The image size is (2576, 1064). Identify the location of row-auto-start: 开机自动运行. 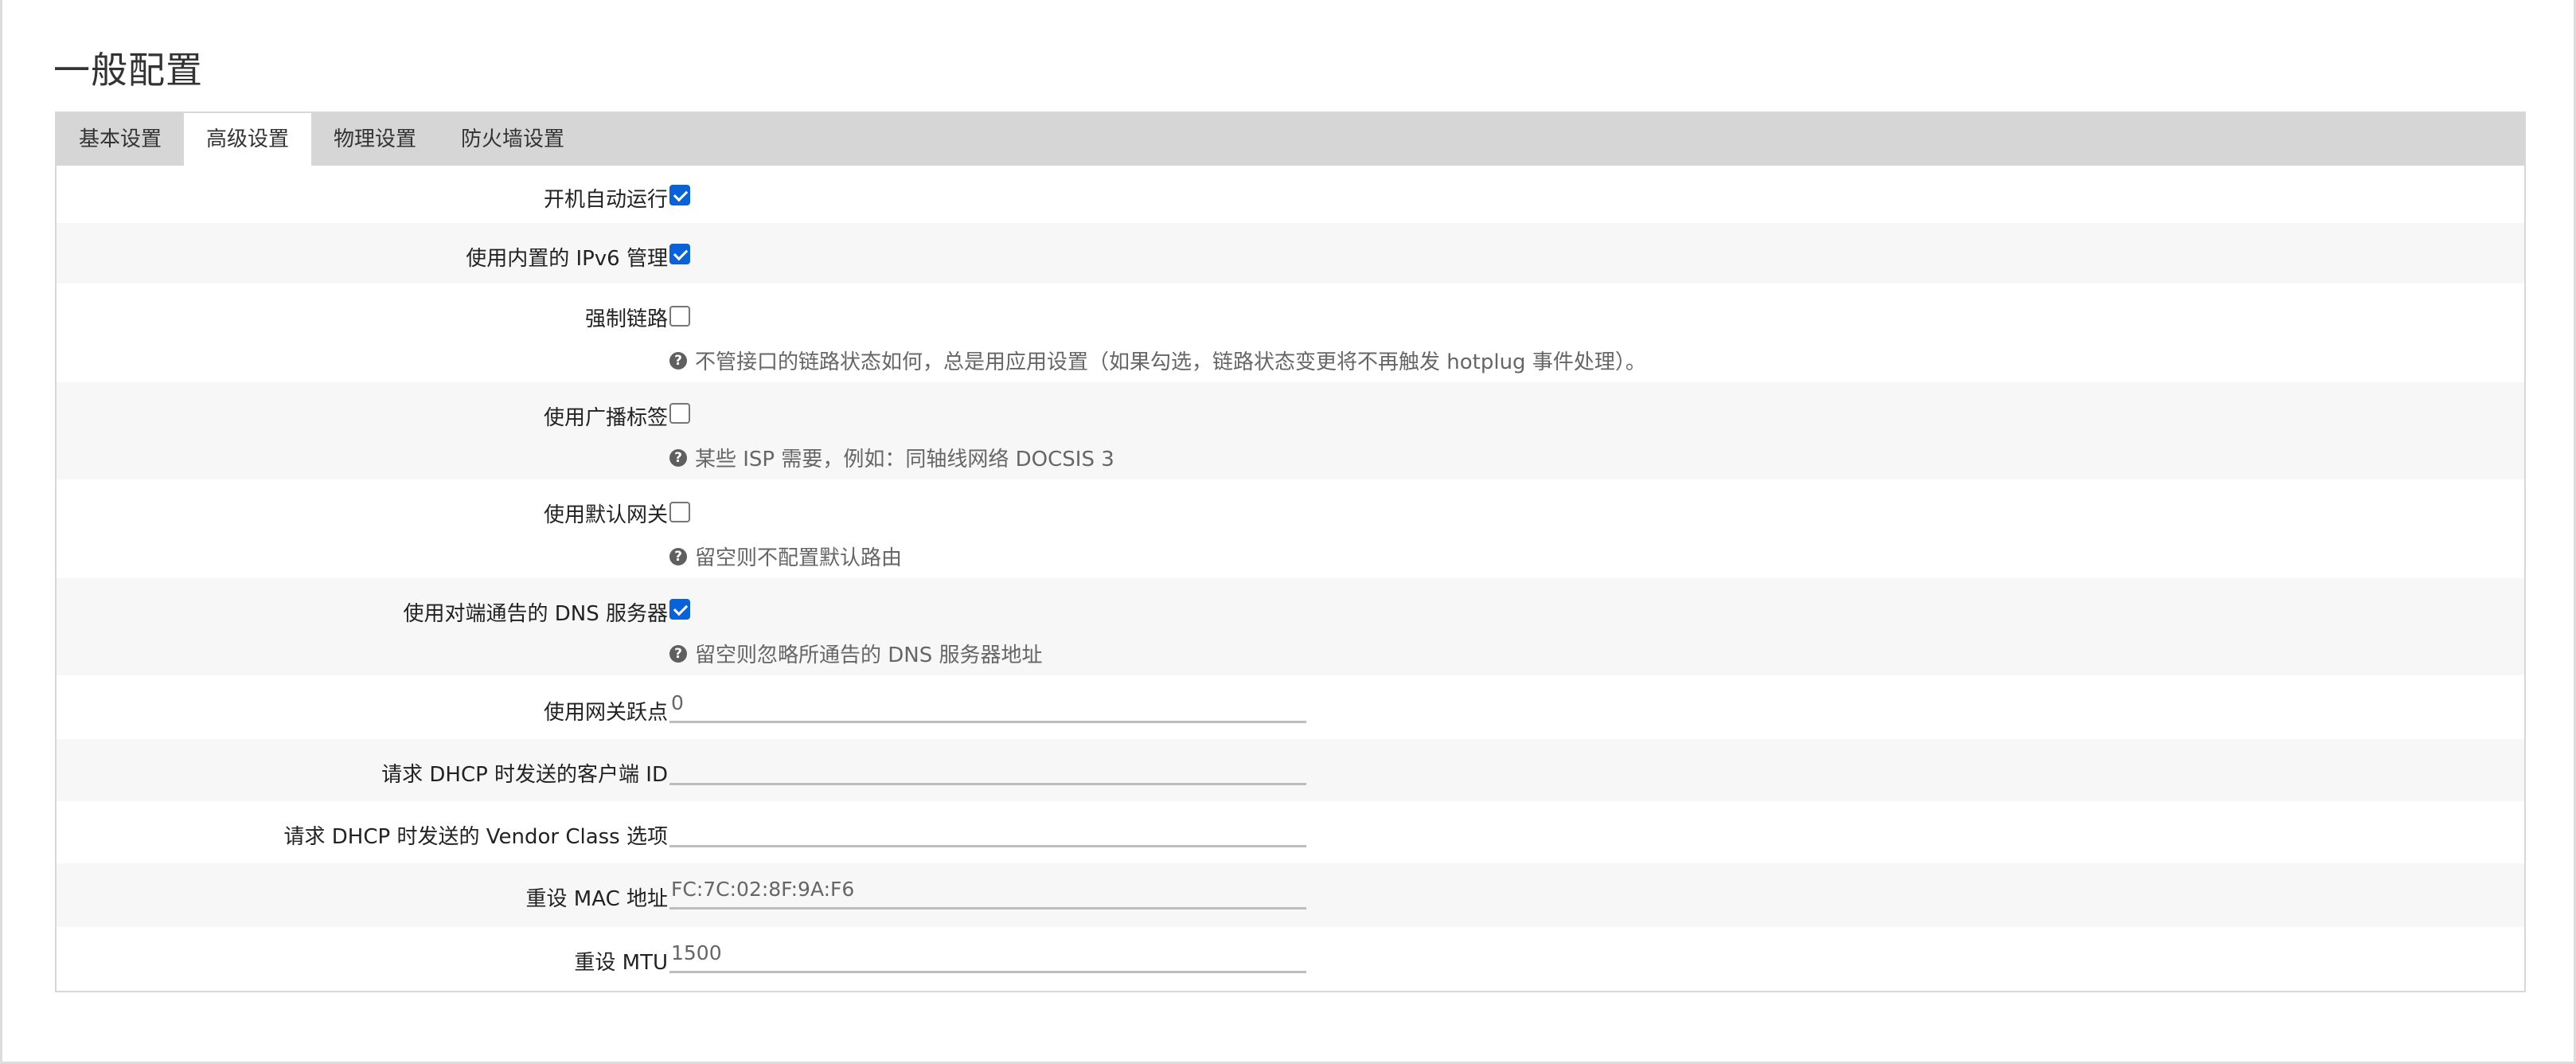
(1290, 194).